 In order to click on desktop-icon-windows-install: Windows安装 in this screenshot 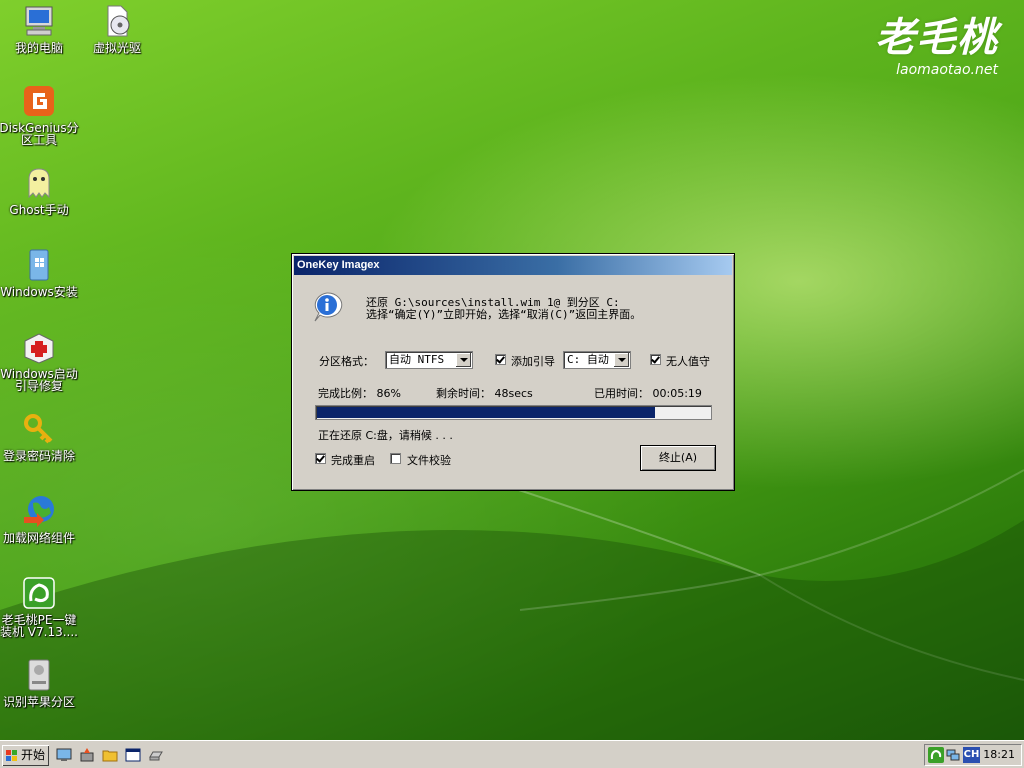, I will do `click(40, 272)`.